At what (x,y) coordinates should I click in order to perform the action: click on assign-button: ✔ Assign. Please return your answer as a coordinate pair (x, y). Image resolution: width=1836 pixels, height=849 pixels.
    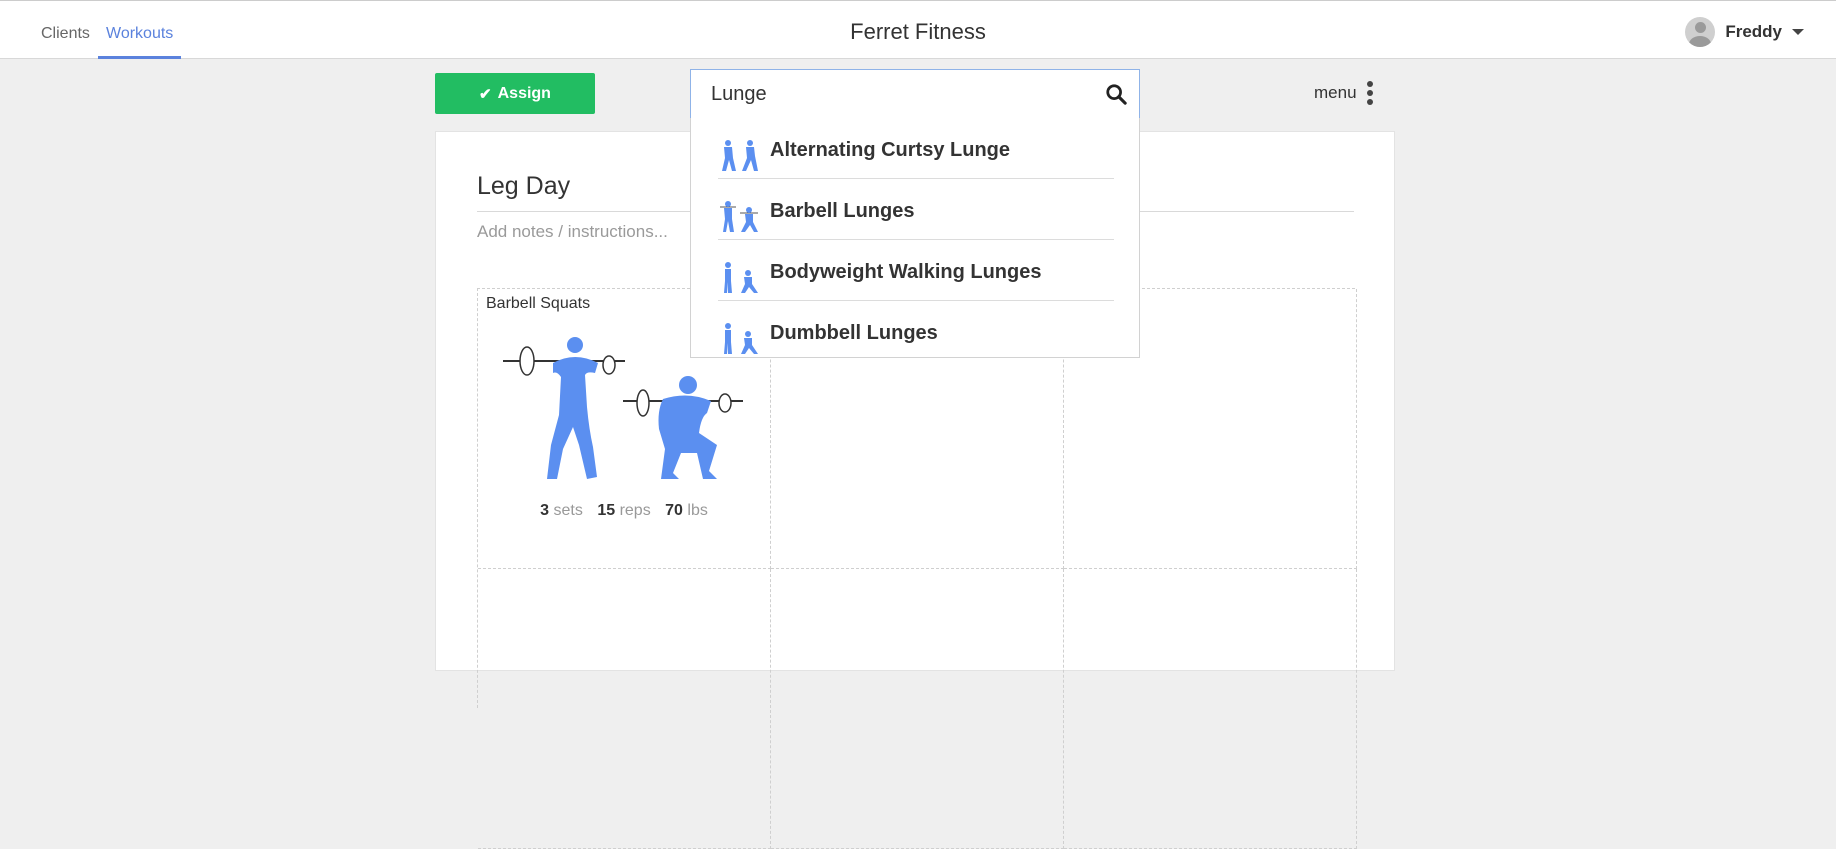
    Looking at the image, I should click on (515, 93).